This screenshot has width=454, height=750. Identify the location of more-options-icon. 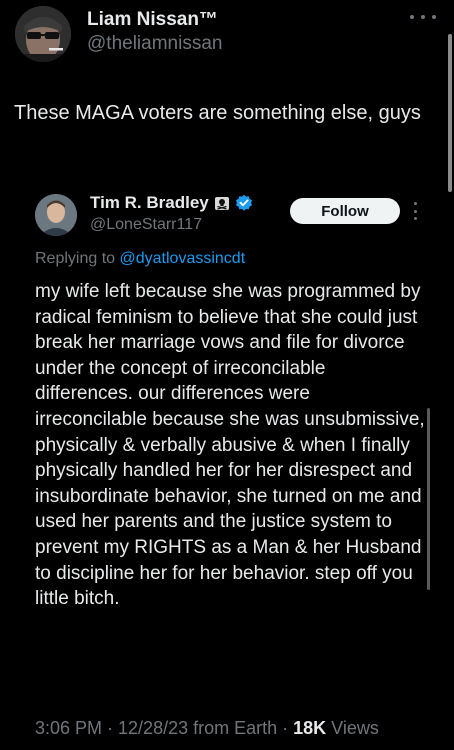
(423, 17).